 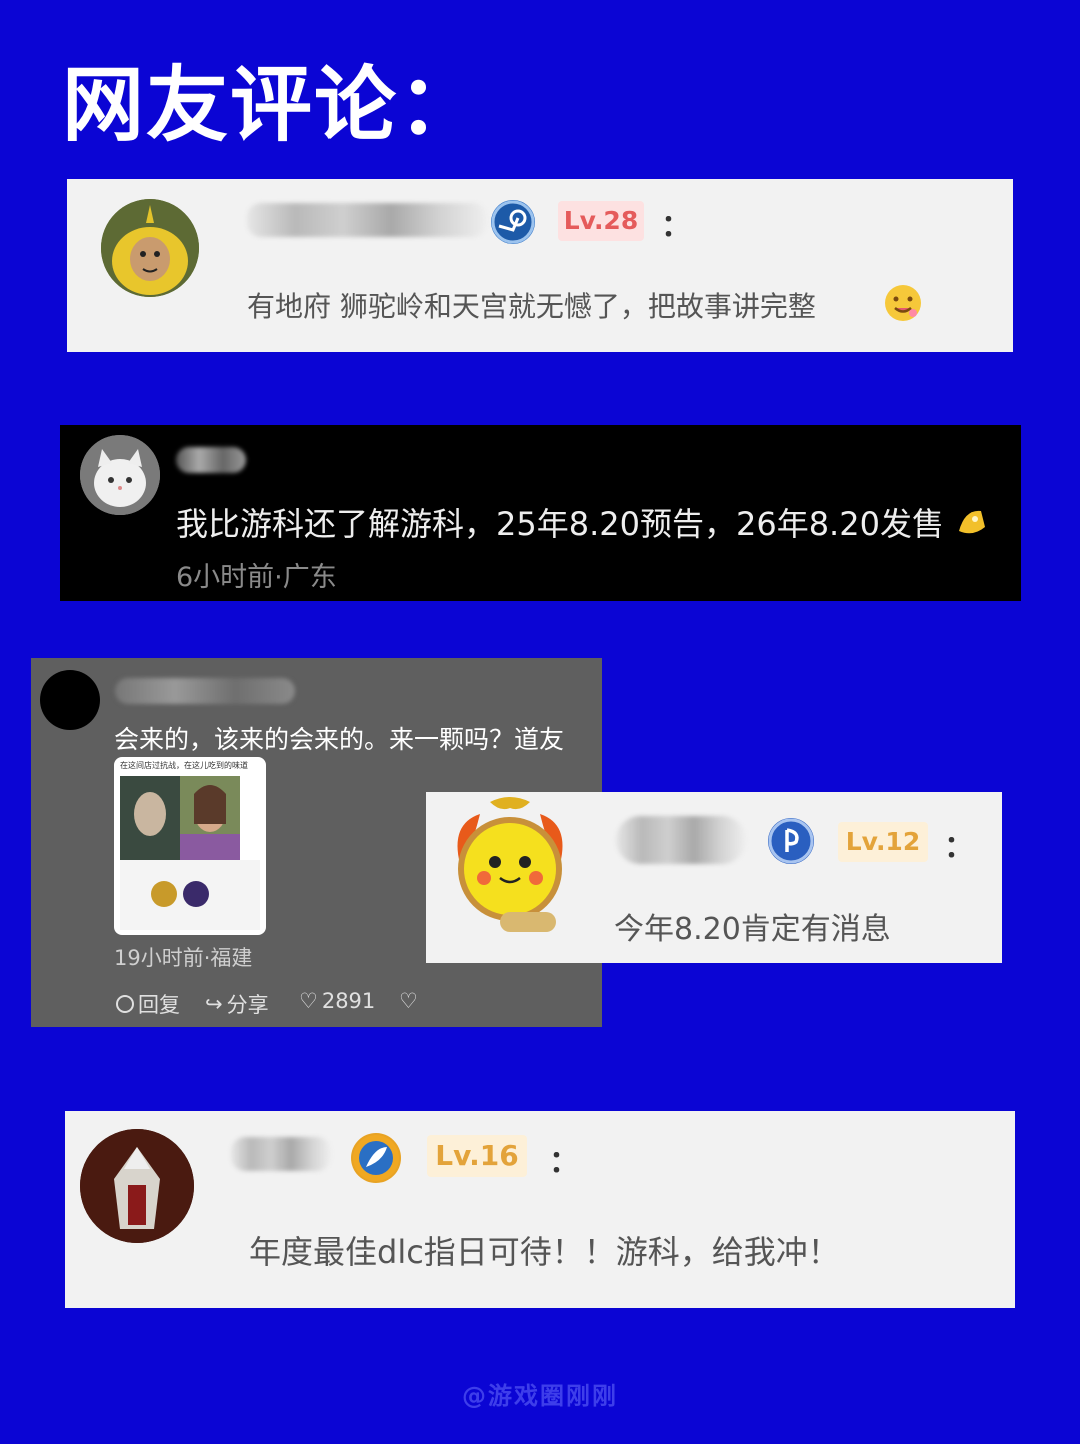 I want to click on level-badge: Lv.28, so click(x=601, y=221).